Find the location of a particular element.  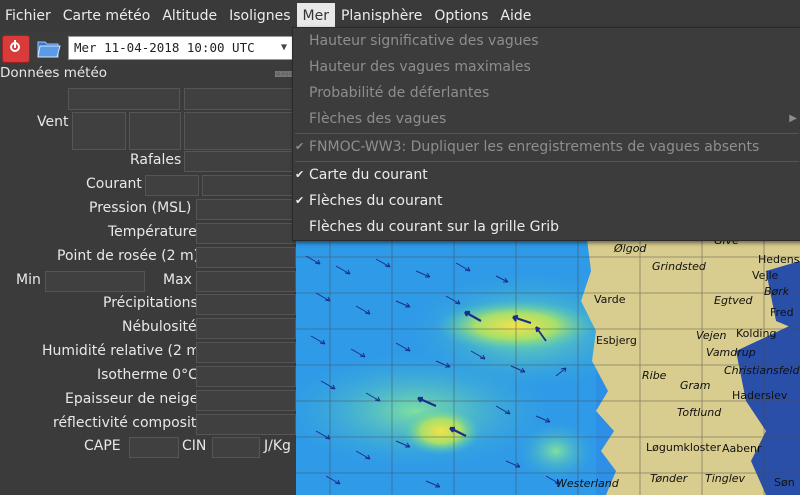

label-rosee: Point de rosée (2 m) is located at coordinates (128, 256).